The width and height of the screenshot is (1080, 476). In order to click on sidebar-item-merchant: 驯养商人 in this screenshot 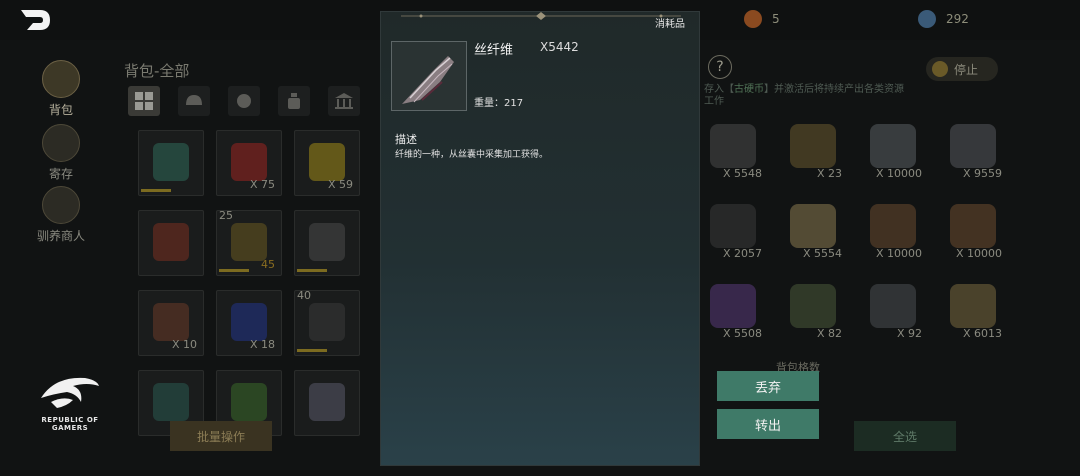, I will do `click(61, 215)`.